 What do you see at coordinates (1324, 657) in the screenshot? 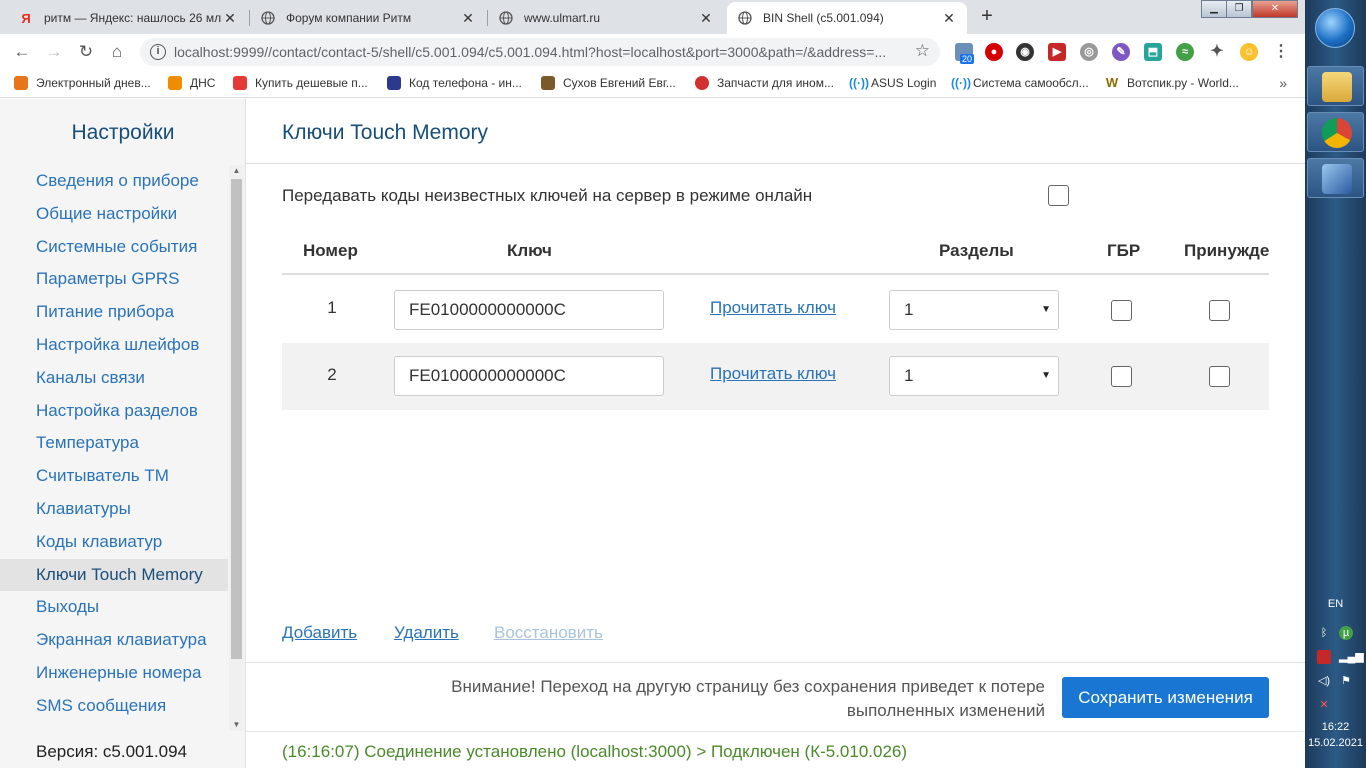
I see `tray-app-icon` at bounding box center [1324, 657].